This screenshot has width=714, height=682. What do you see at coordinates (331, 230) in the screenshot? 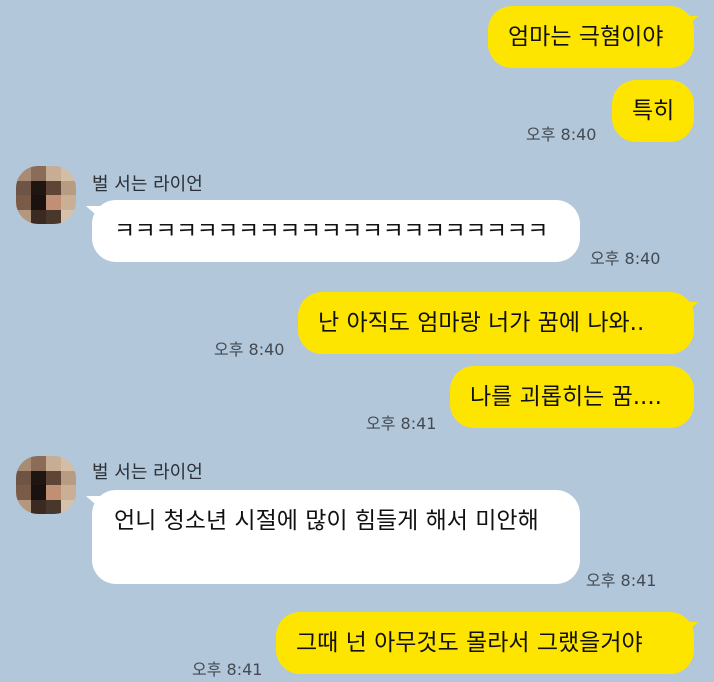
I see `message-text: ㅋㅋㅋㅋㅋㅋㅋㅋㅋㅋㅋㅋㅋㅋㅋㅋㅋㅋㅋㅋㅋ` at bounding box center [331, 230].